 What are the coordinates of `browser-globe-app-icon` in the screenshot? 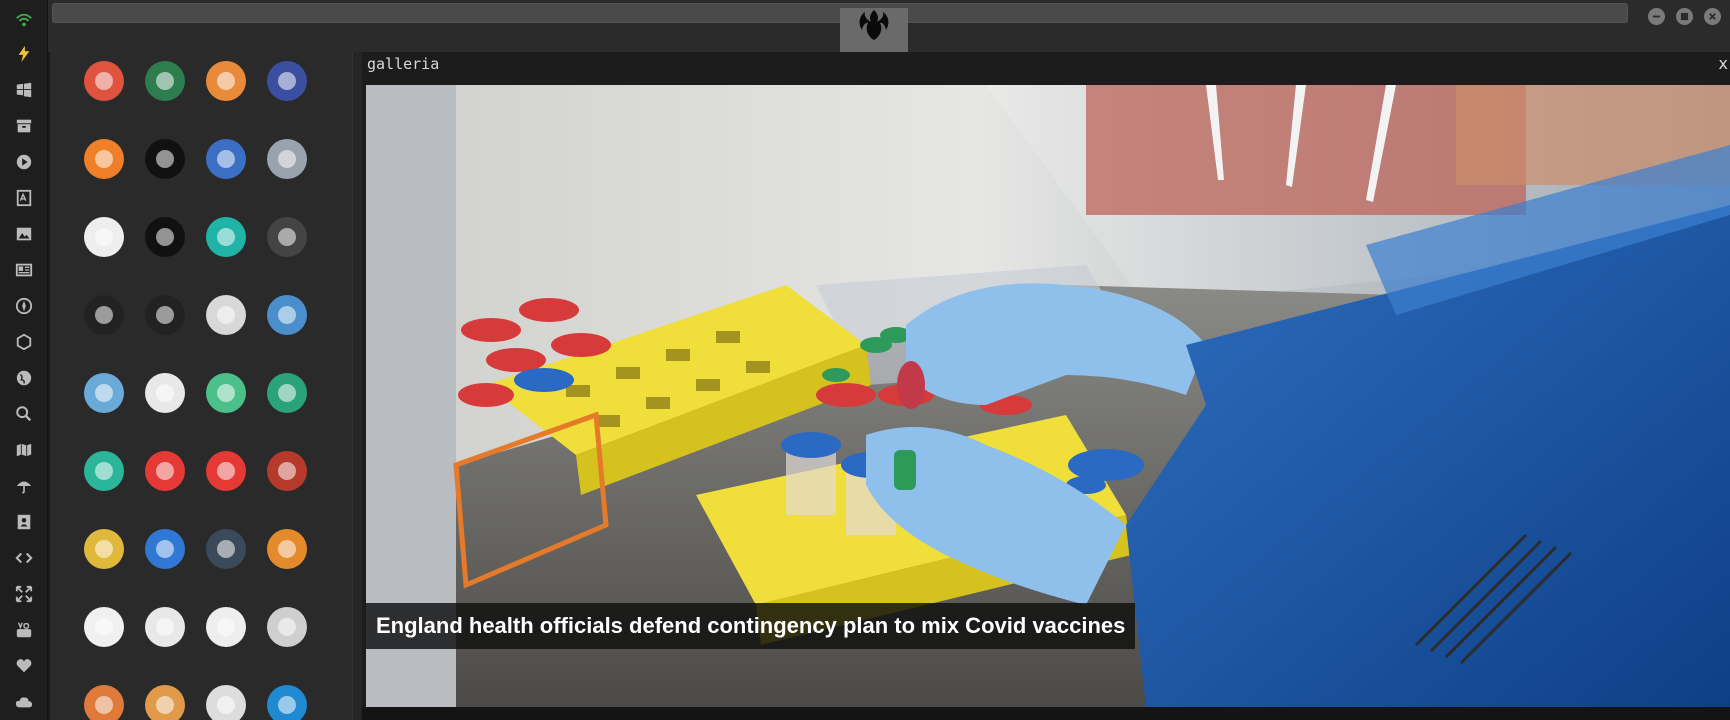 It's located at (226, 159).